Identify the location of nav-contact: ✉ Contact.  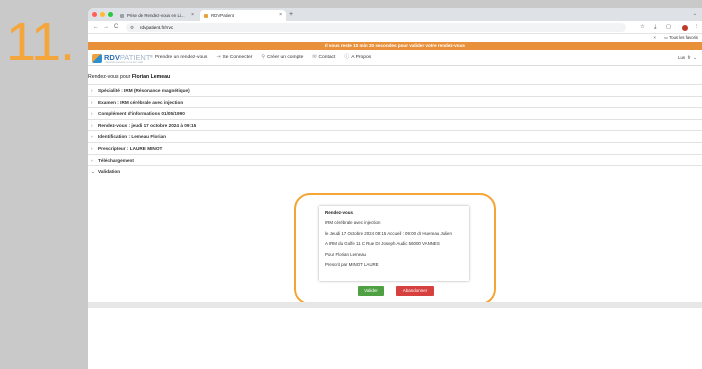
(323, 58).